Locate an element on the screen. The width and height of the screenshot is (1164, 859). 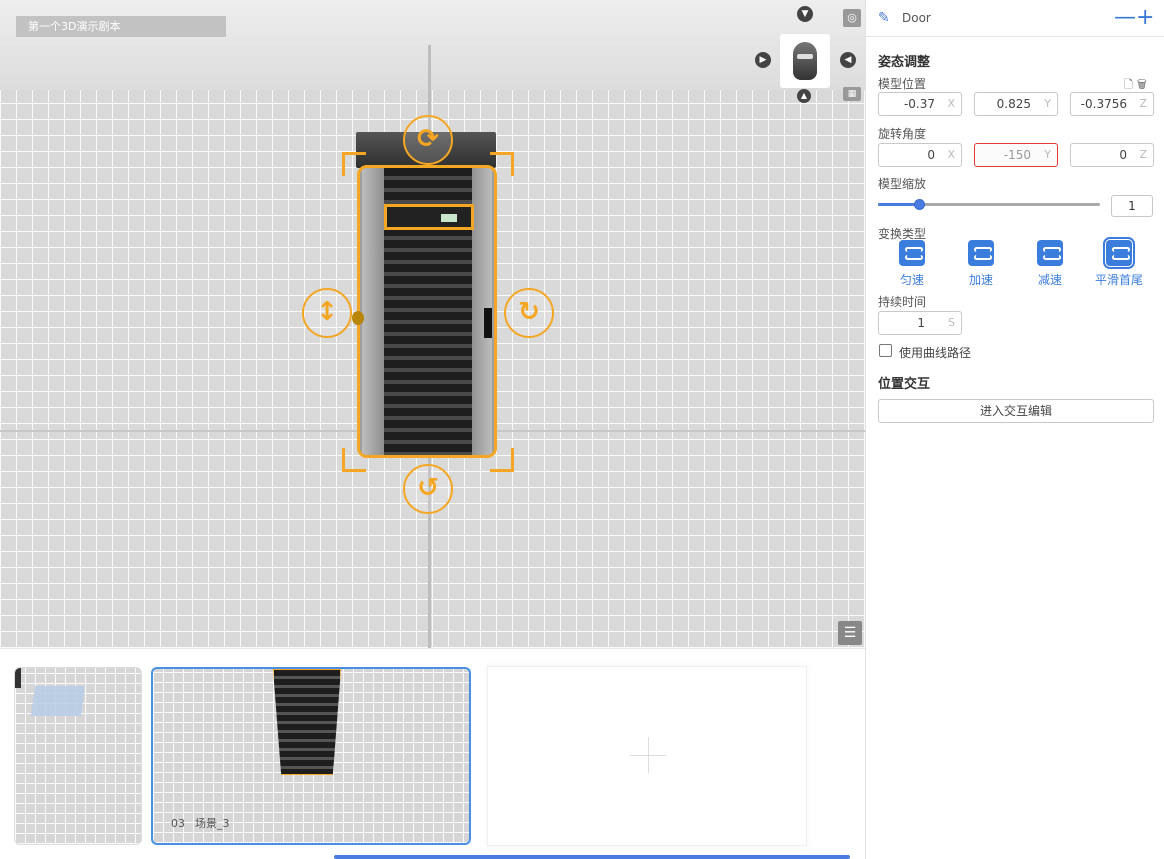
path-minus-icon is located at coordinates (1050, 253).